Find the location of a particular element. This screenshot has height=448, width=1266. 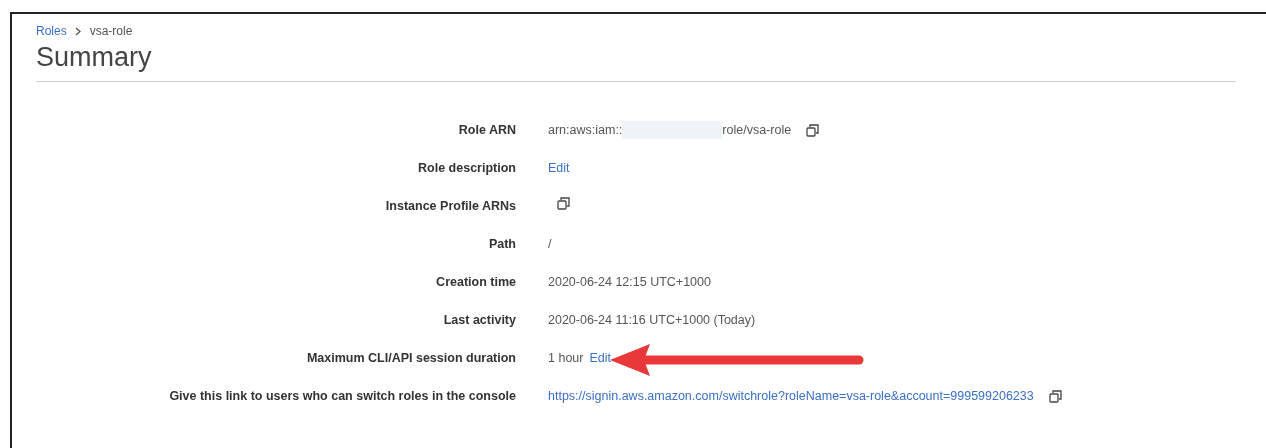

breadcrumb-link: Roles is located at coordinates (51, 31).